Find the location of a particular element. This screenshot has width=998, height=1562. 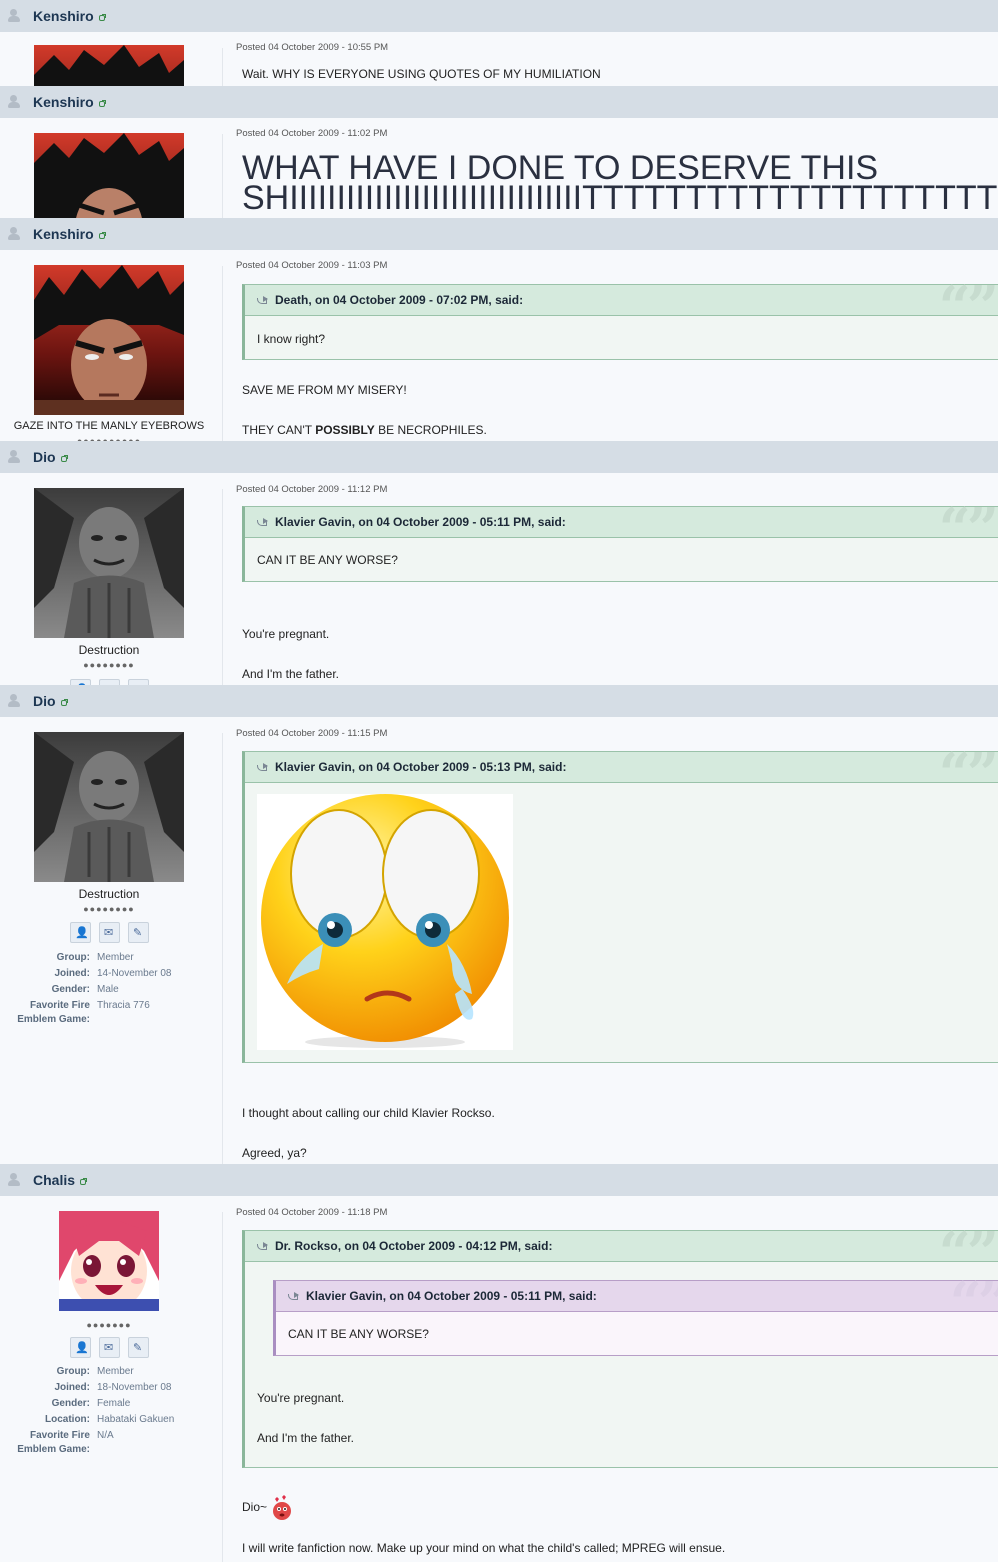

author-column: Destruction ●●●●●●●● 👤 ✉ ✎ is located at coordinates (111, 579).